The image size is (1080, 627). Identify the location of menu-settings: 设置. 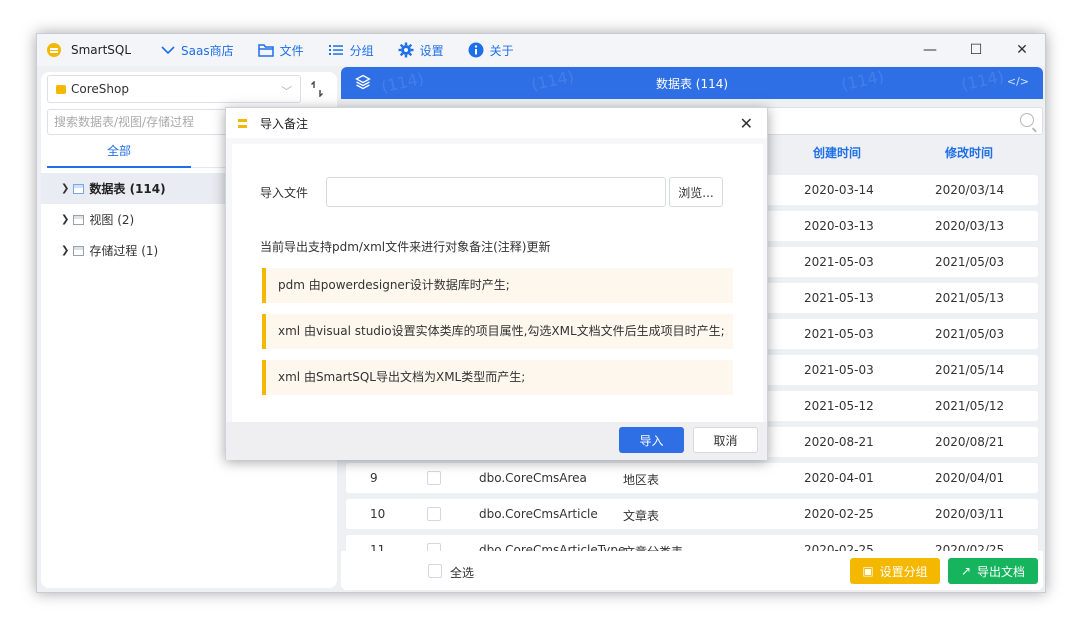
(421, 50).